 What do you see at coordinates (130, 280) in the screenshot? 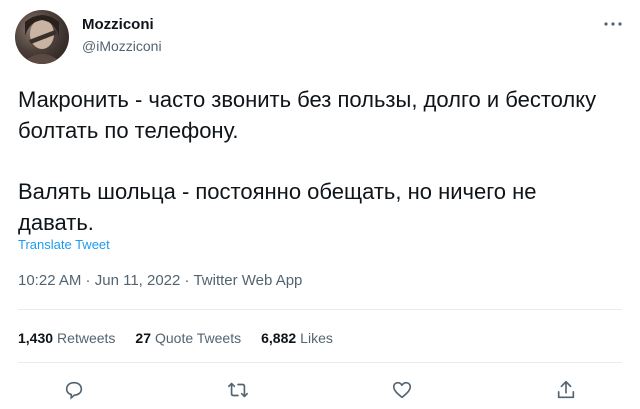
I see `tweet-date: Jun 11, 2022` at bounding box center [130, 280].